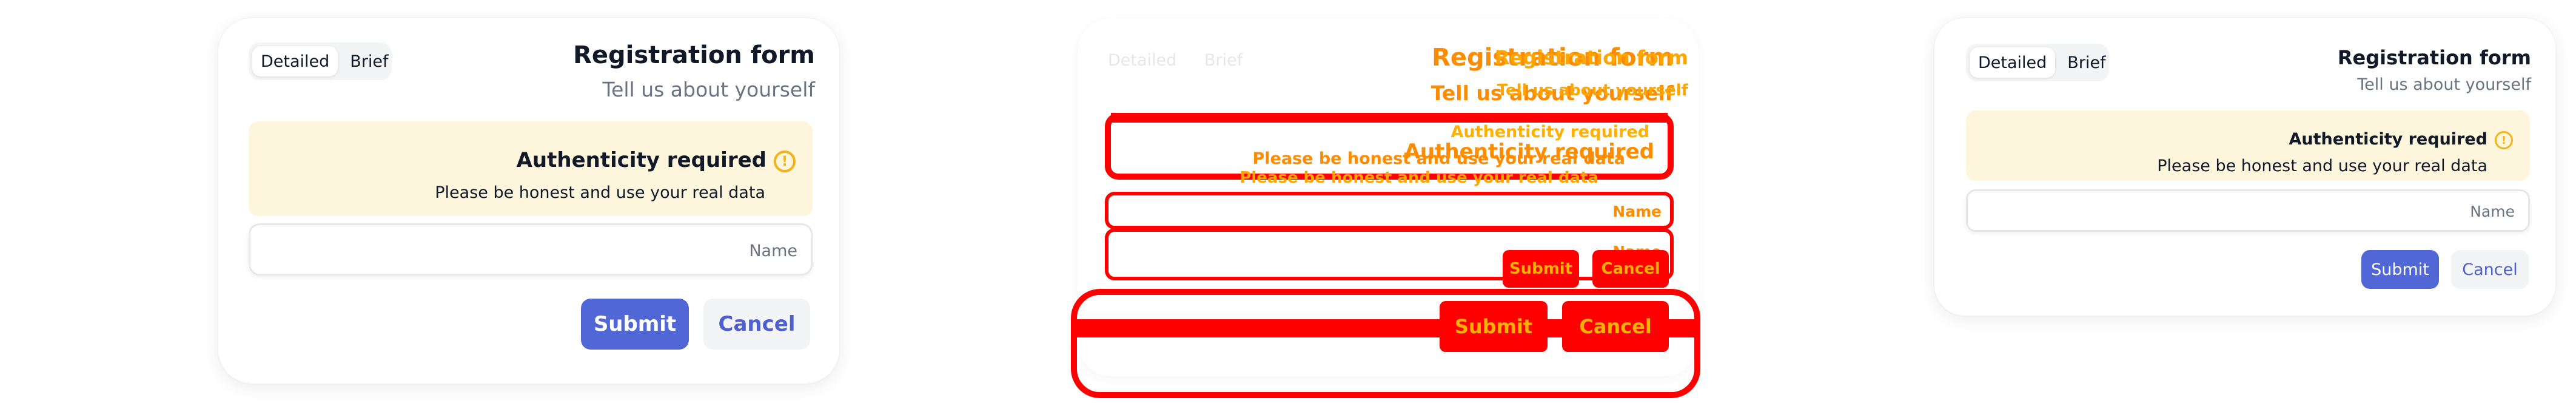 This screenshot has height=403, width=2576. I want to click on overlay-name: Name, so click(1637, 212).